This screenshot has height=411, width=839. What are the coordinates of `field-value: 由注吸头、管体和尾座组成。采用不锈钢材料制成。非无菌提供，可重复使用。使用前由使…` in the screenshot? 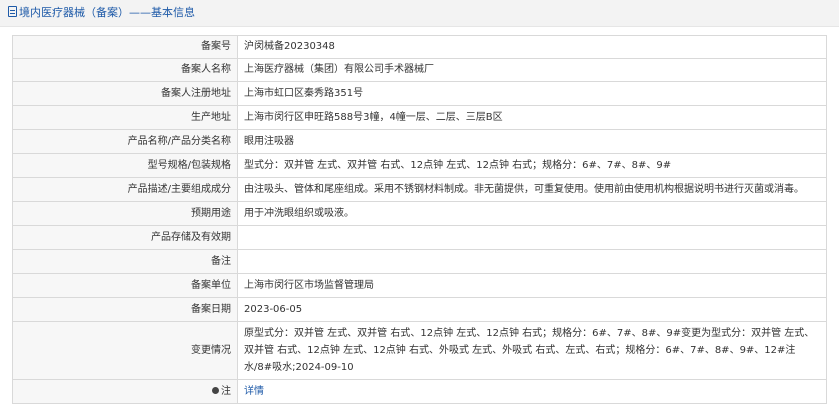 It's located at (532, 189).